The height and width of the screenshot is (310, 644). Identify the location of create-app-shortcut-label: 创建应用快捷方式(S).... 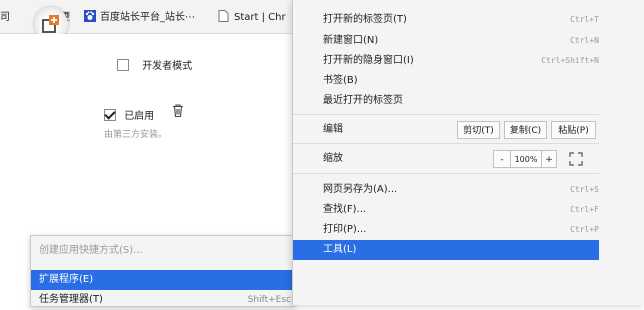
(91, 250).